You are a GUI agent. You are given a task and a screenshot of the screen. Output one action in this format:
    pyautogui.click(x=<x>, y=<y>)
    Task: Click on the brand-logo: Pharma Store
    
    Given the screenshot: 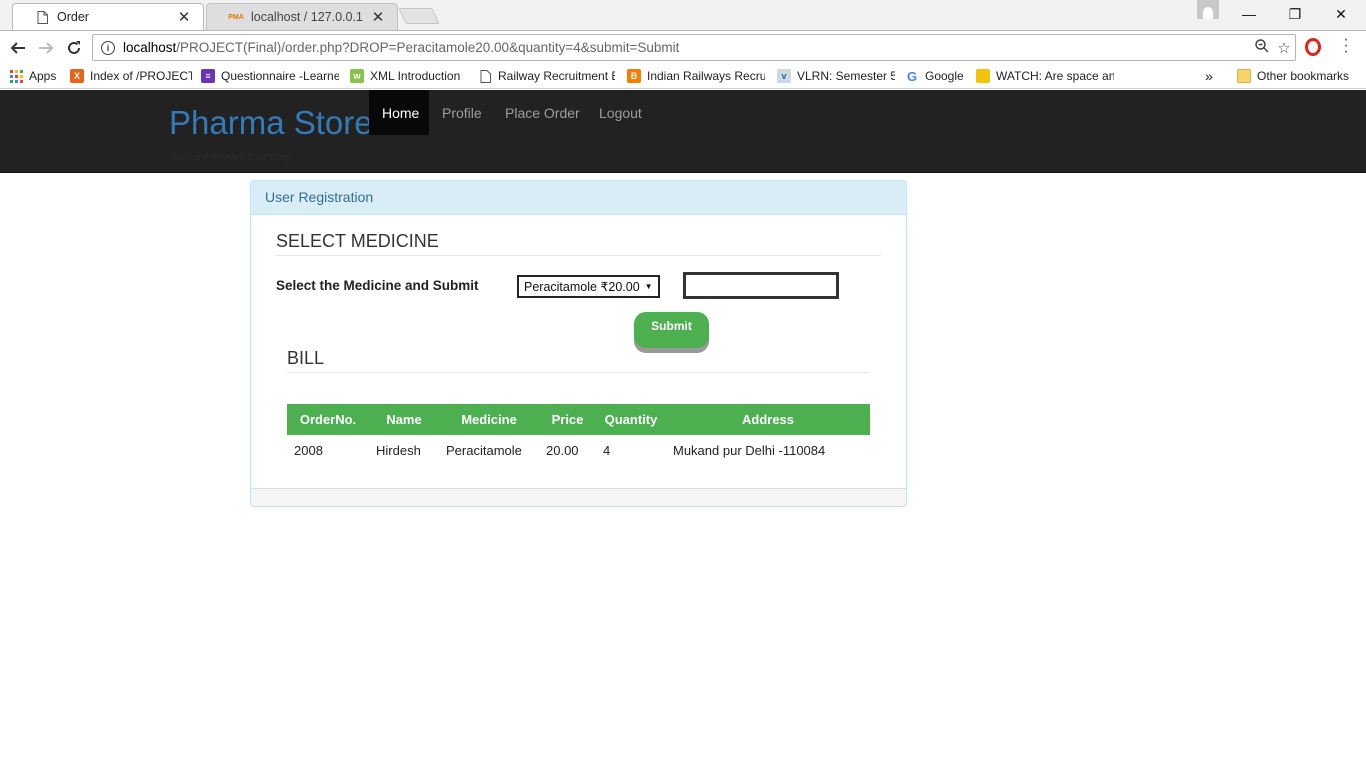 What is the action you would take?
    pyautogui.click(x=271, y=123)
    